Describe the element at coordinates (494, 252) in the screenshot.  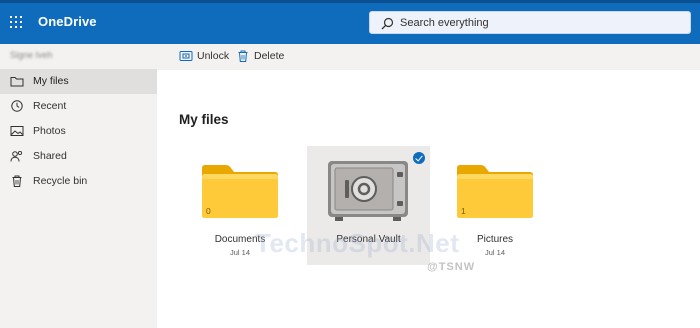
I see `folder-date: Jul 14` at that location.